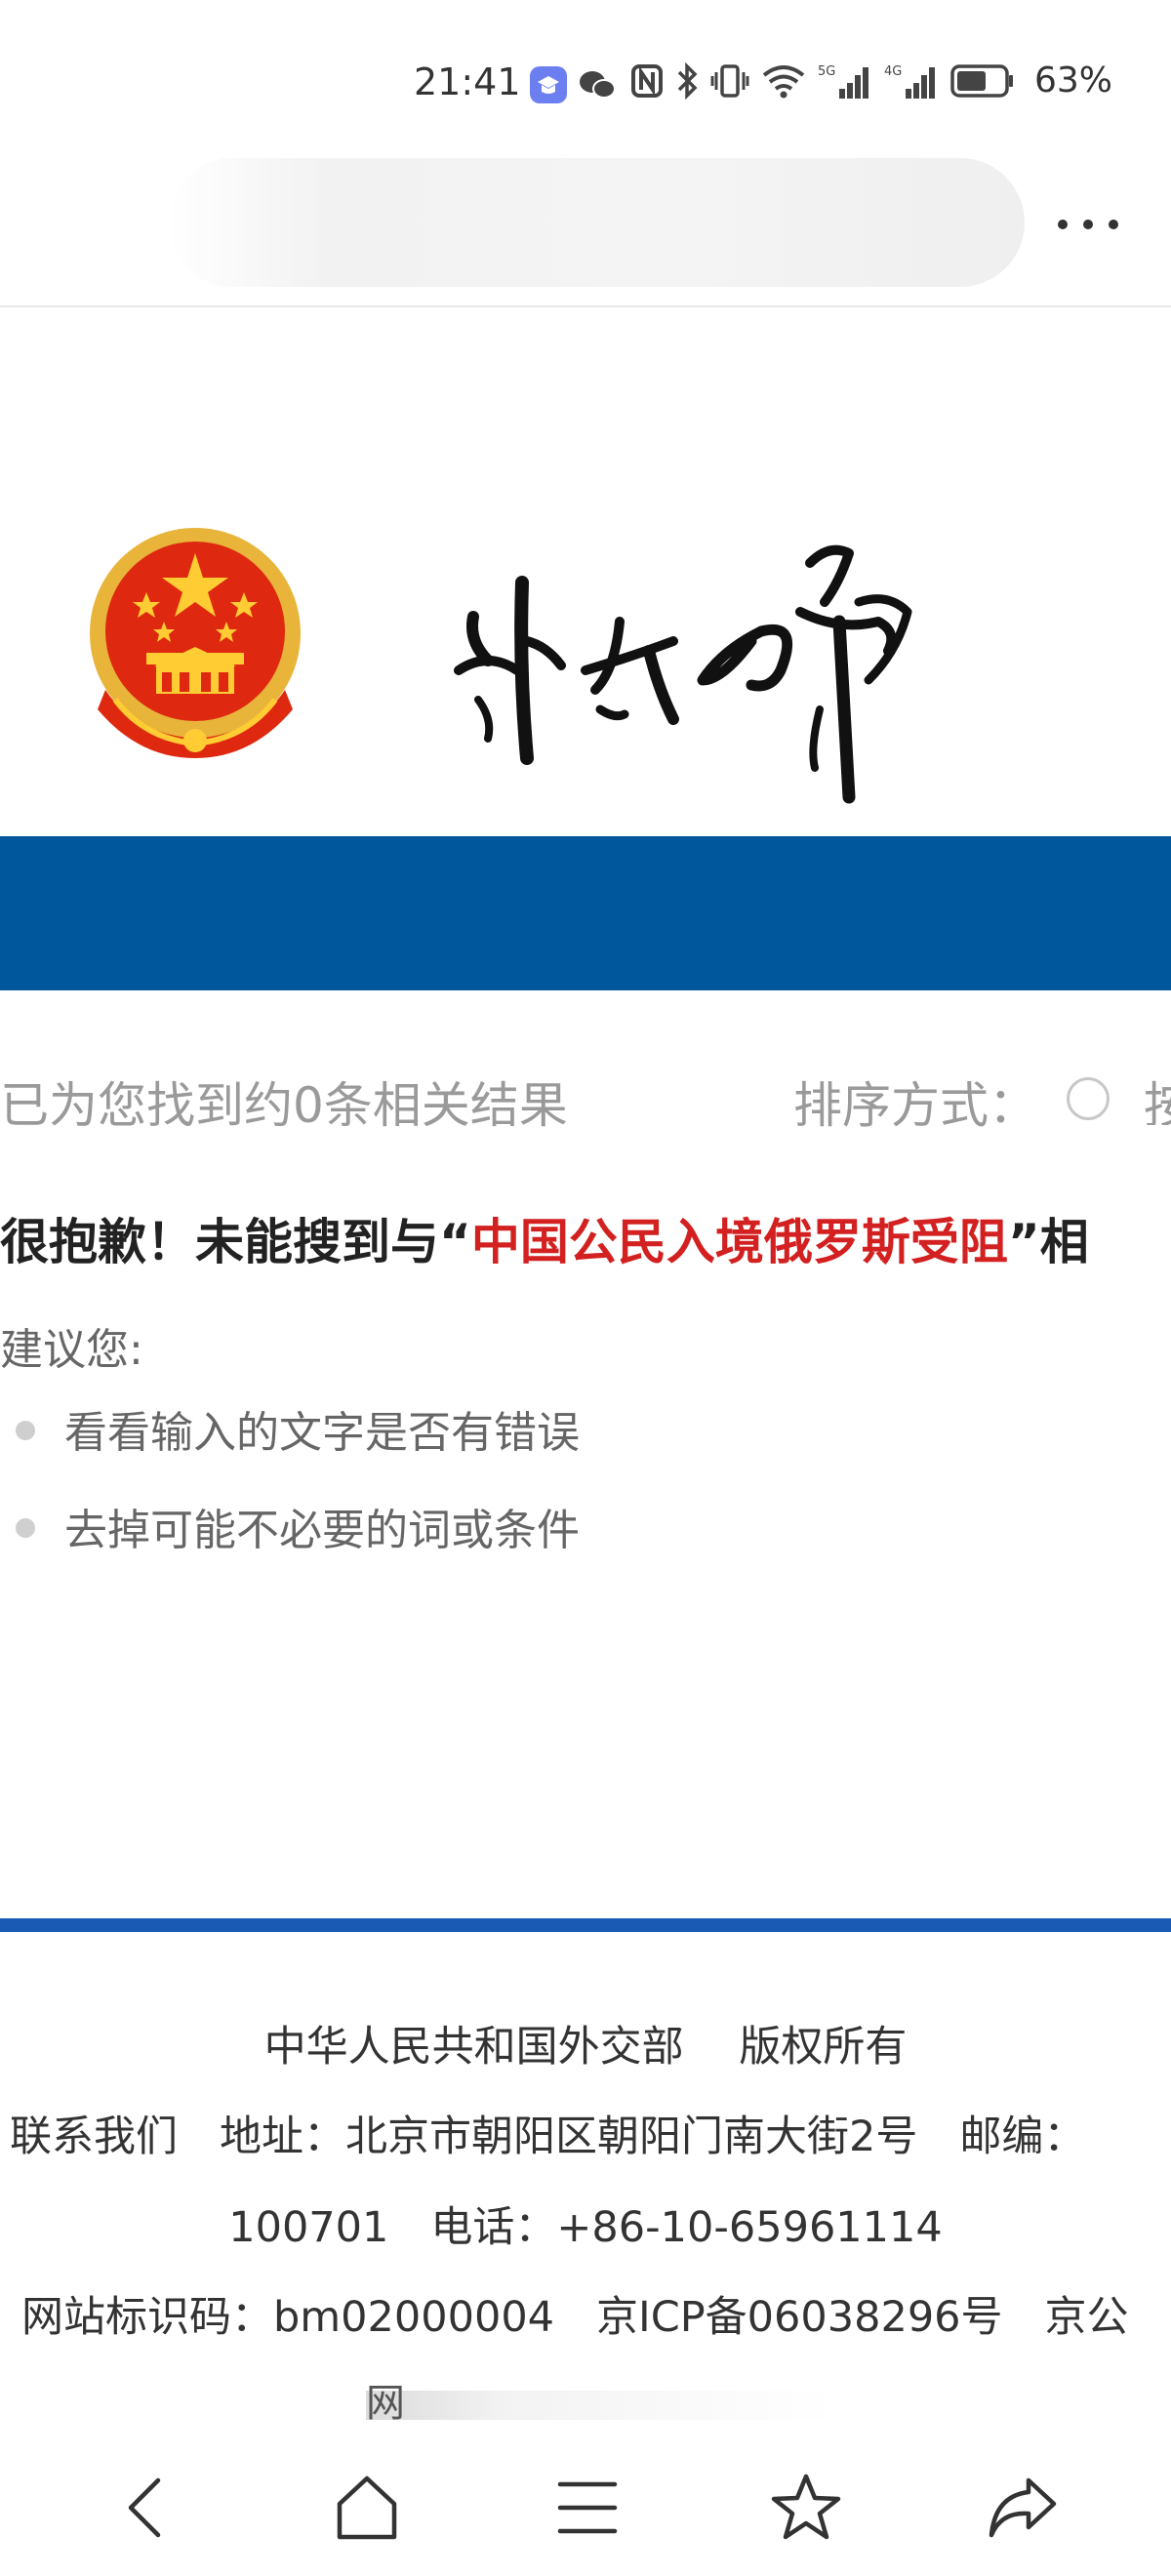  What do you see at coordinates (585, 2313) in the screenshot?
I see `footer-icp: 网站标识码：bm02000004 京ICP备06038296号 京公` at bounding box center [585, 2313].